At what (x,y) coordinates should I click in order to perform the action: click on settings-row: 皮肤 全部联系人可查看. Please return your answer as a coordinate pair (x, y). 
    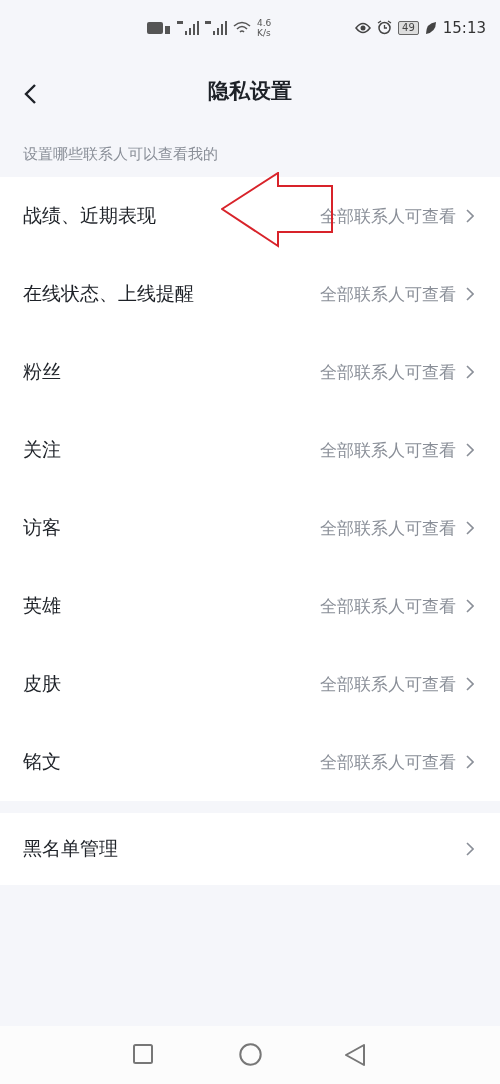
    Looking at the image, I should click on (250, 684).